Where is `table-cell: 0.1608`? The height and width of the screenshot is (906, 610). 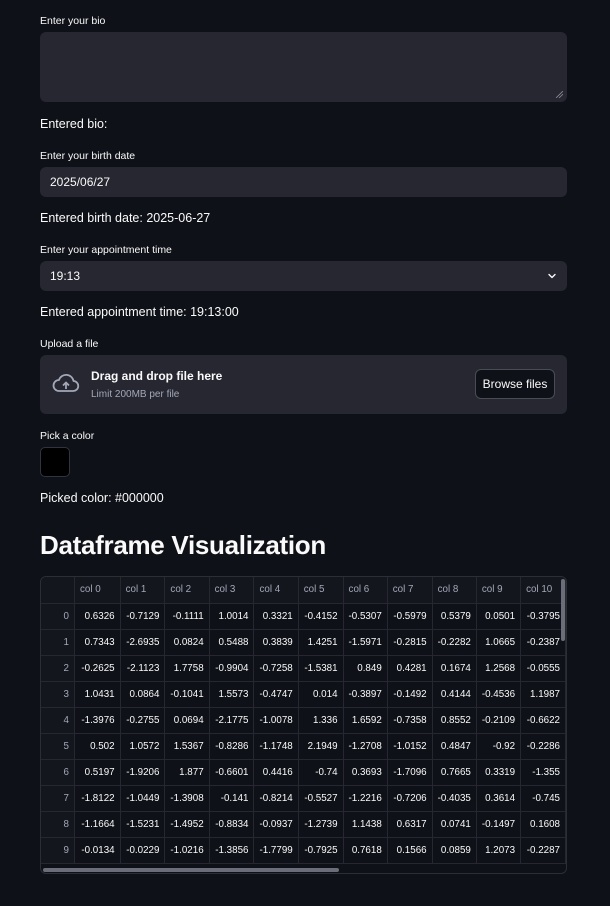
table-cell: 0.1608 is located at coordinates (543, 824).